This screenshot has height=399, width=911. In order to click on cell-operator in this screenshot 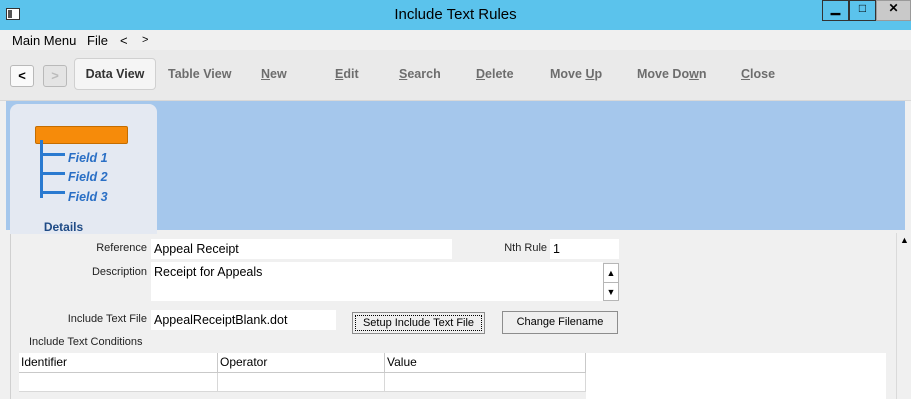, I will do `click(301, 382)`.